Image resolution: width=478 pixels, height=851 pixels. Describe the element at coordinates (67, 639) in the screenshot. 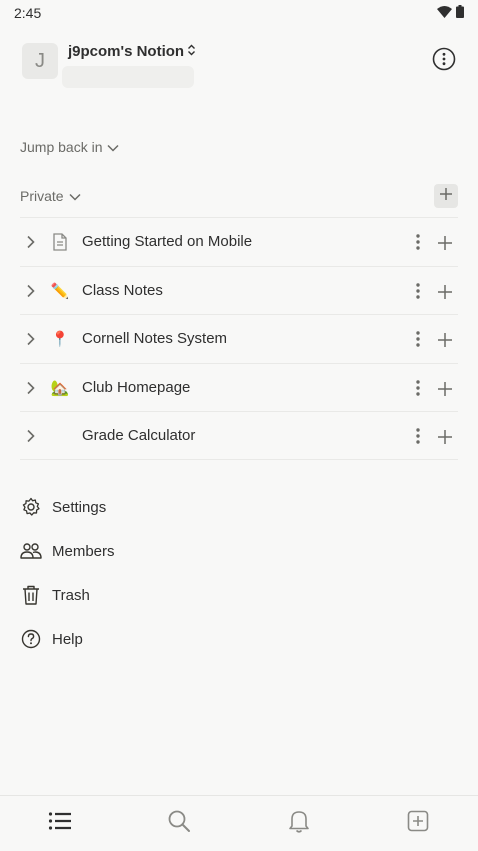

I see `help-label: Help` at that location.